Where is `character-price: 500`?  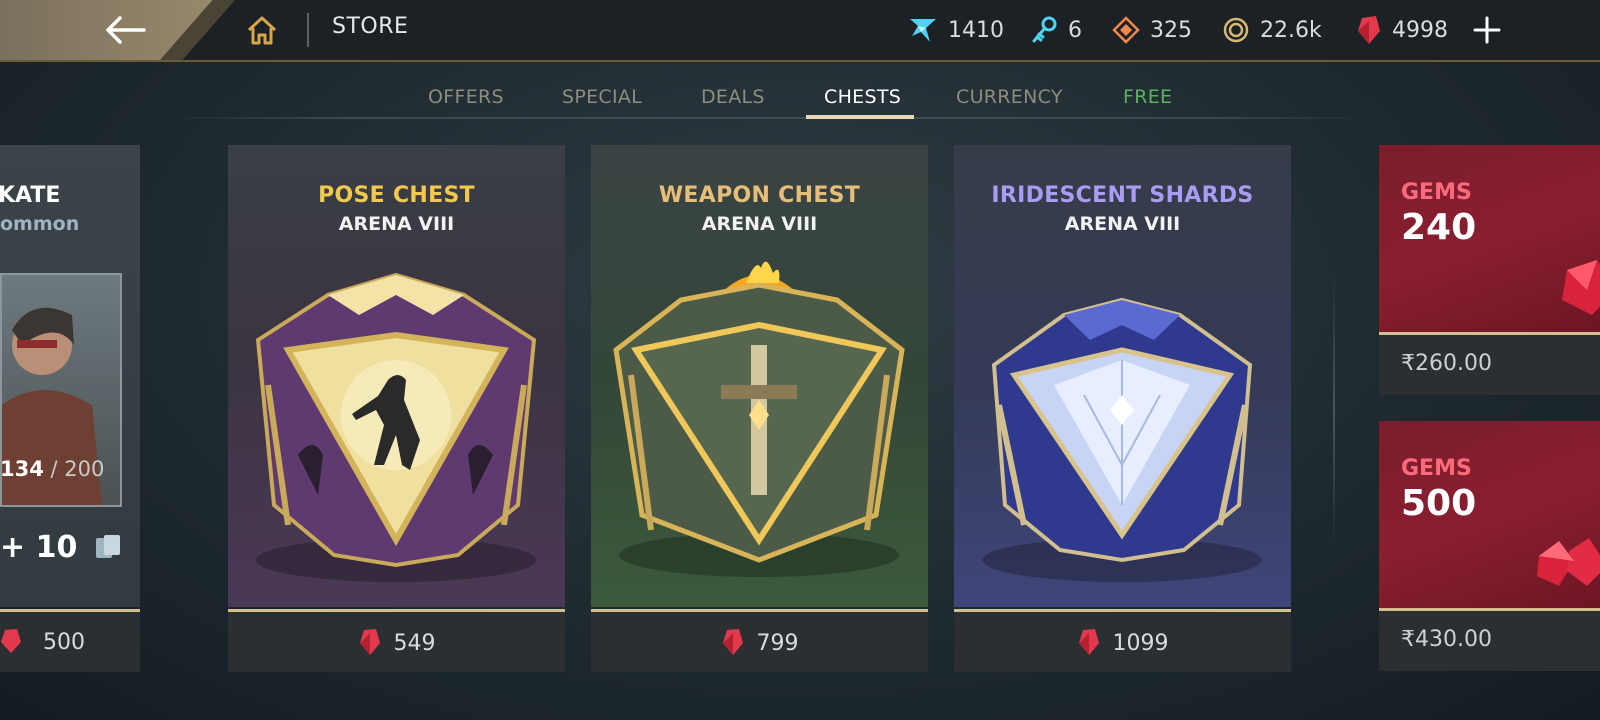 character-price: 500 is located at coordinates (42, 641).